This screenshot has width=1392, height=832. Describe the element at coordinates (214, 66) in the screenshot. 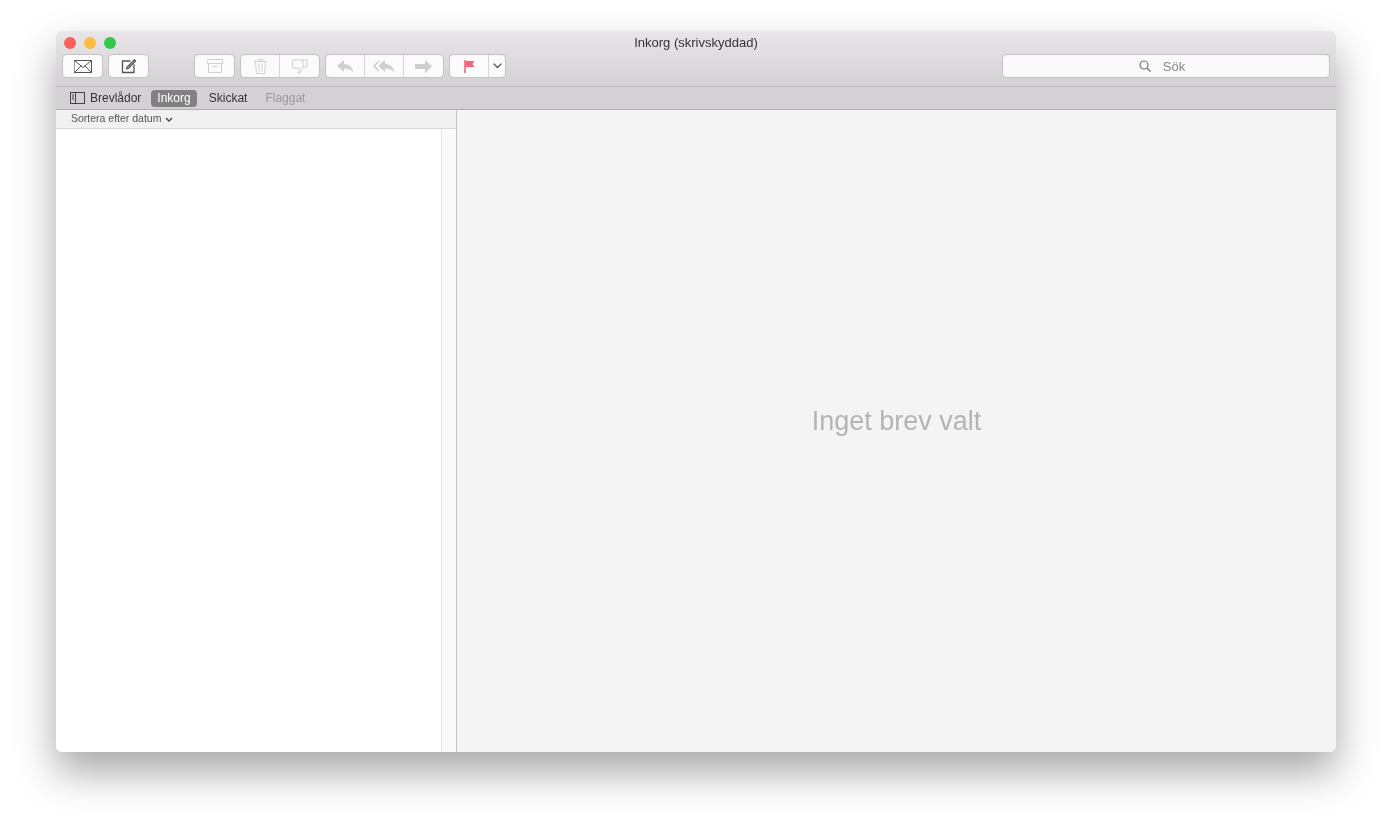

I see `archive-icon` at that location.